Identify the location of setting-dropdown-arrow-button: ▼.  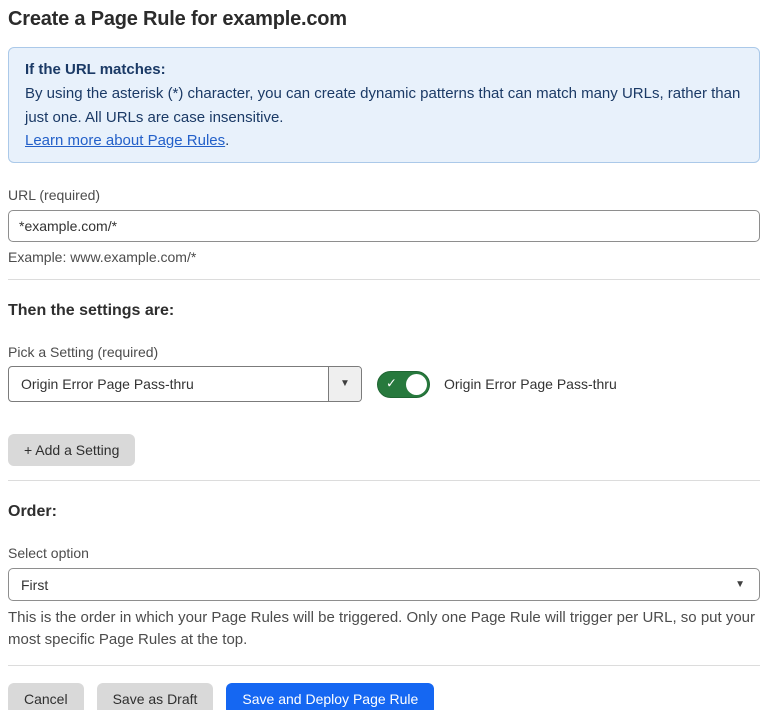
(344, 384).